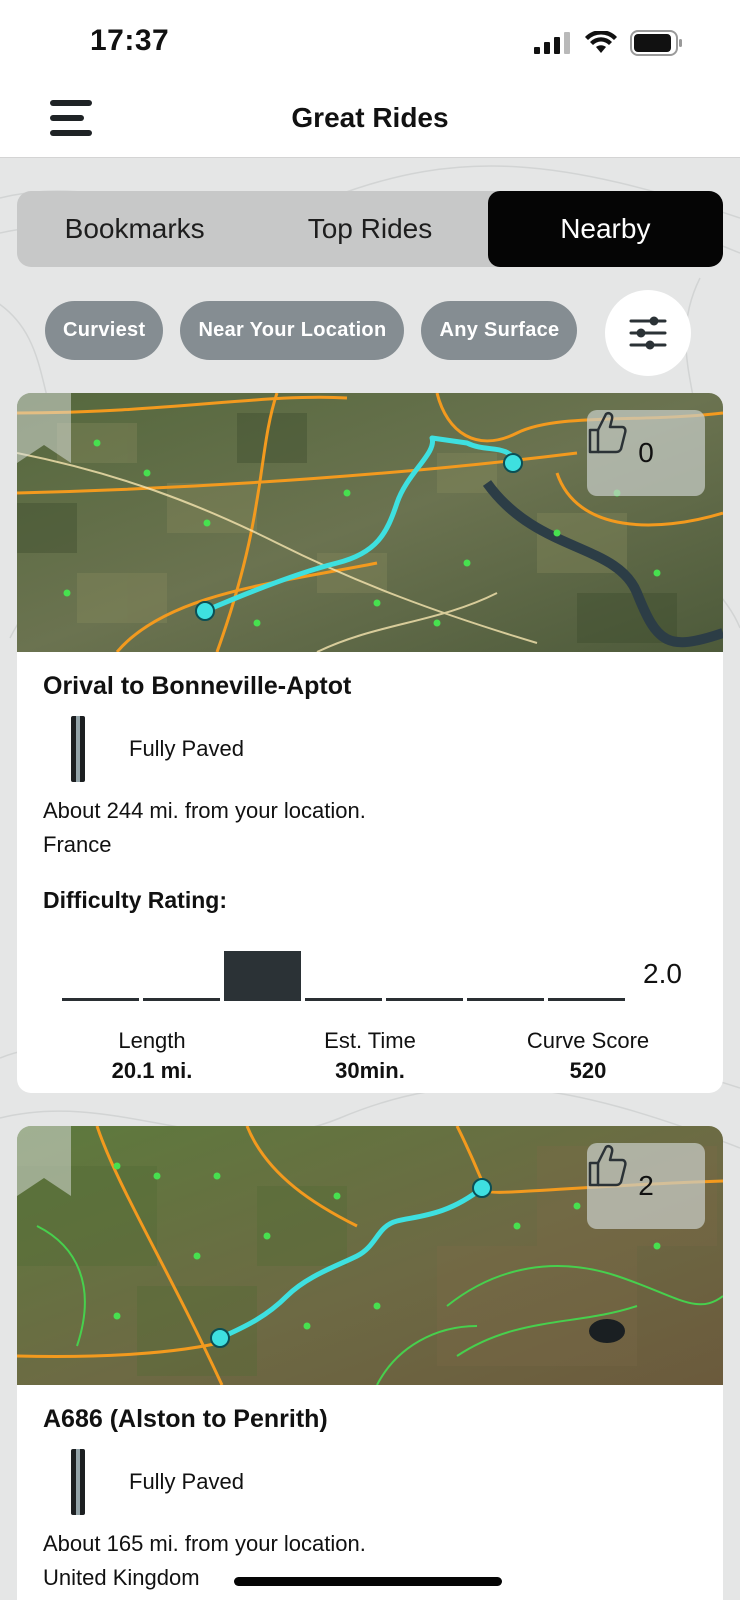 This screenshot has width=740, height=1600. What do you see at coordinates (343, 973) in the screenshot?
I see `difficulty-meter` at bounding box center [343, 973].